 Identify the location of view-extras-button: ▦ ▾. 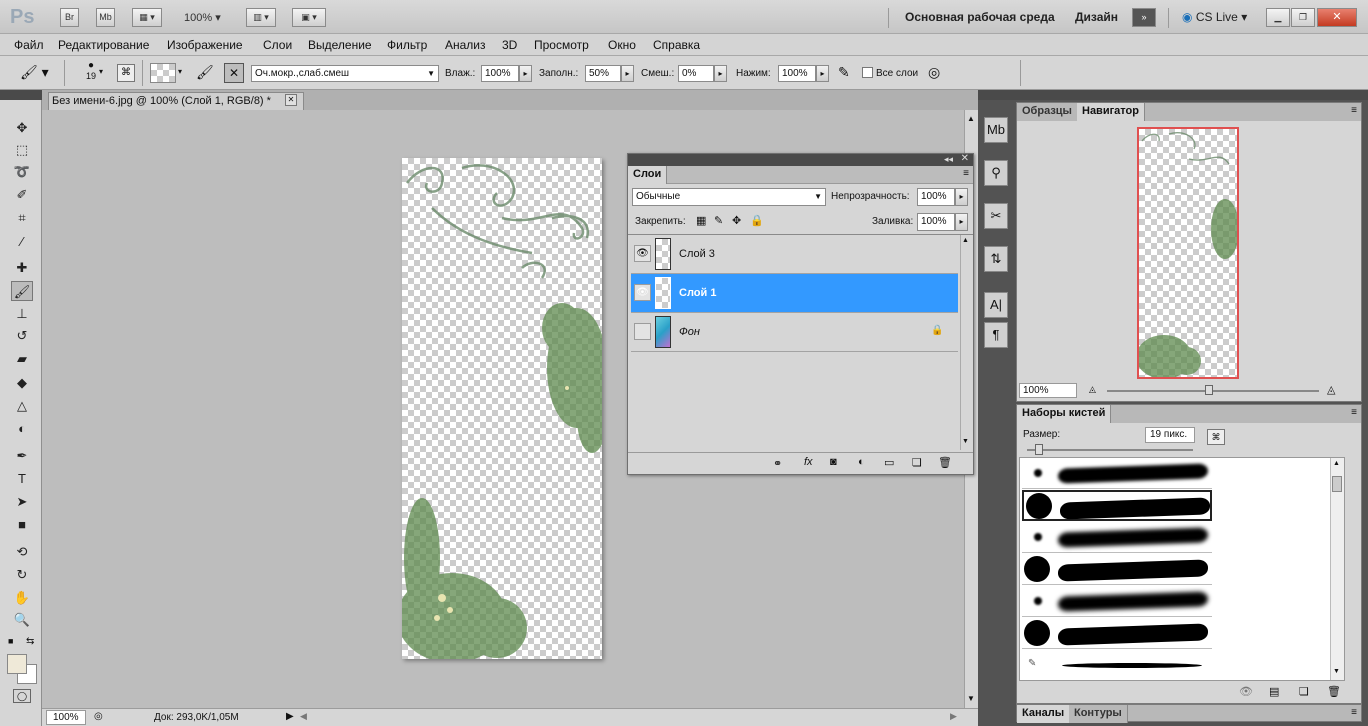
(147, 17).